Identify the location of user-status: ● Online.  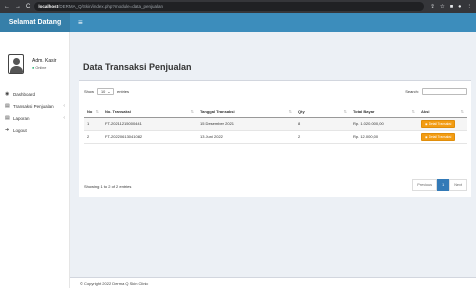
(39, 68).